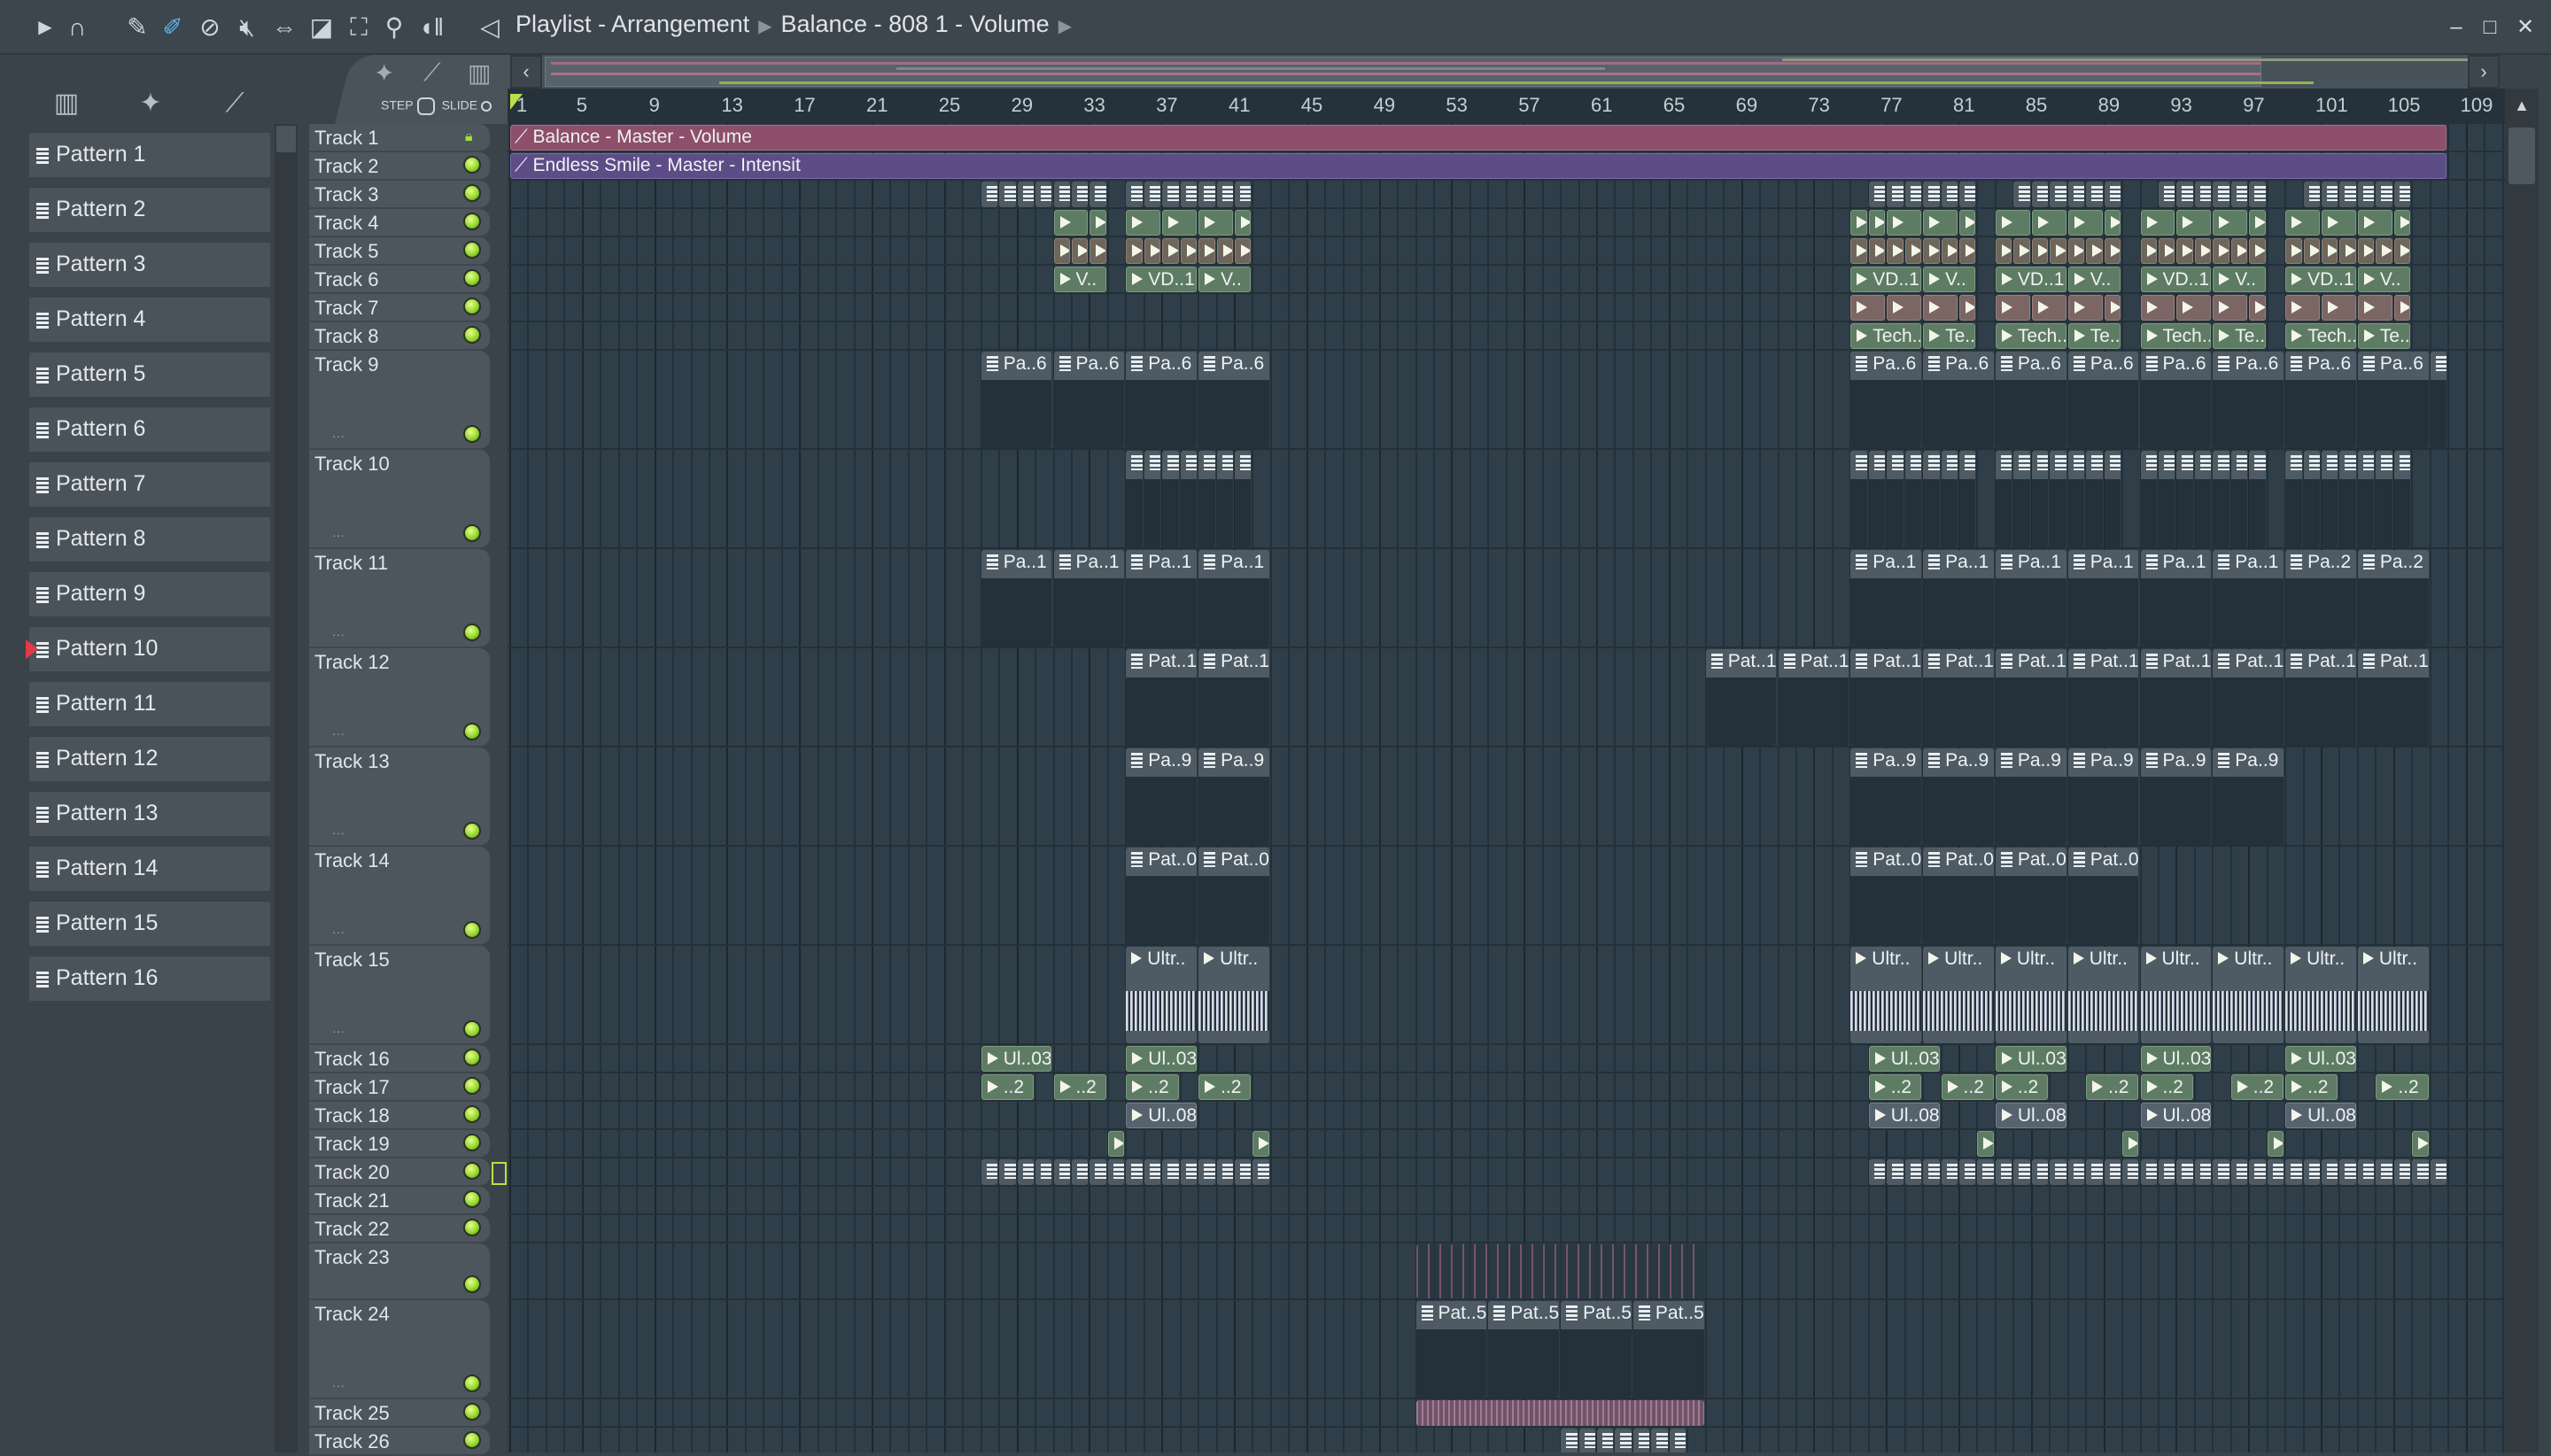 The width and height of the screenshot is (2551, 1456). Describe the element at coordinates (346, 364) in the screenshot. I see `track-name: Track 9` at that location.